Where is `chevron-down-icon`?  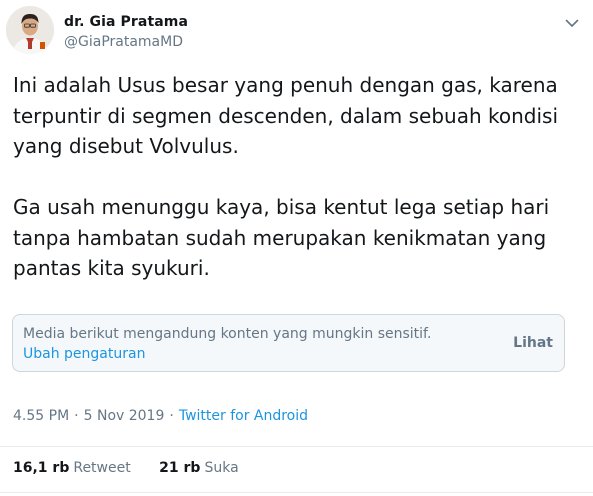 chevron-down-icon is located at coordinates (572, 23).